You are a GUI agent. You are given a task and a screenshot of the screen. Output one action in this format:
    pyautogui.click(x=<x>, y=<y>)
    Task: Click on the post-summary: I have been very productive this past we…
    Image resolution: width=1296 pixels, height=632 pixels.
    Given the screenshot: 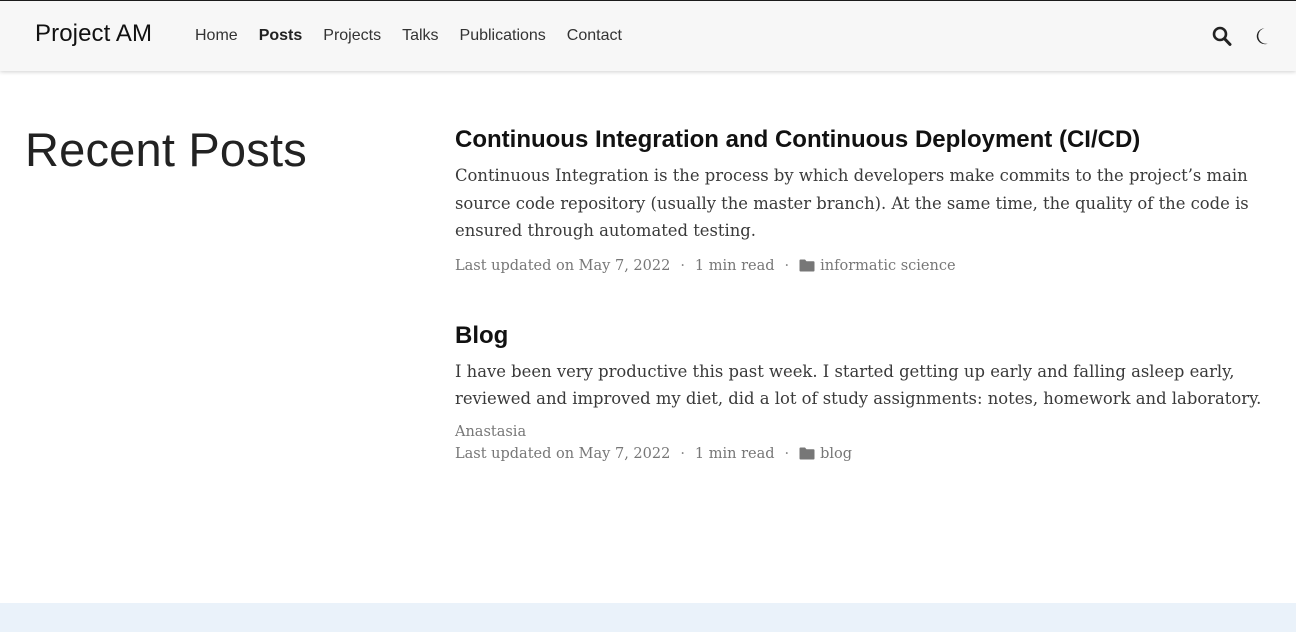 What is the action you would take?
    pyautogui.click(x=858, y=385)
    